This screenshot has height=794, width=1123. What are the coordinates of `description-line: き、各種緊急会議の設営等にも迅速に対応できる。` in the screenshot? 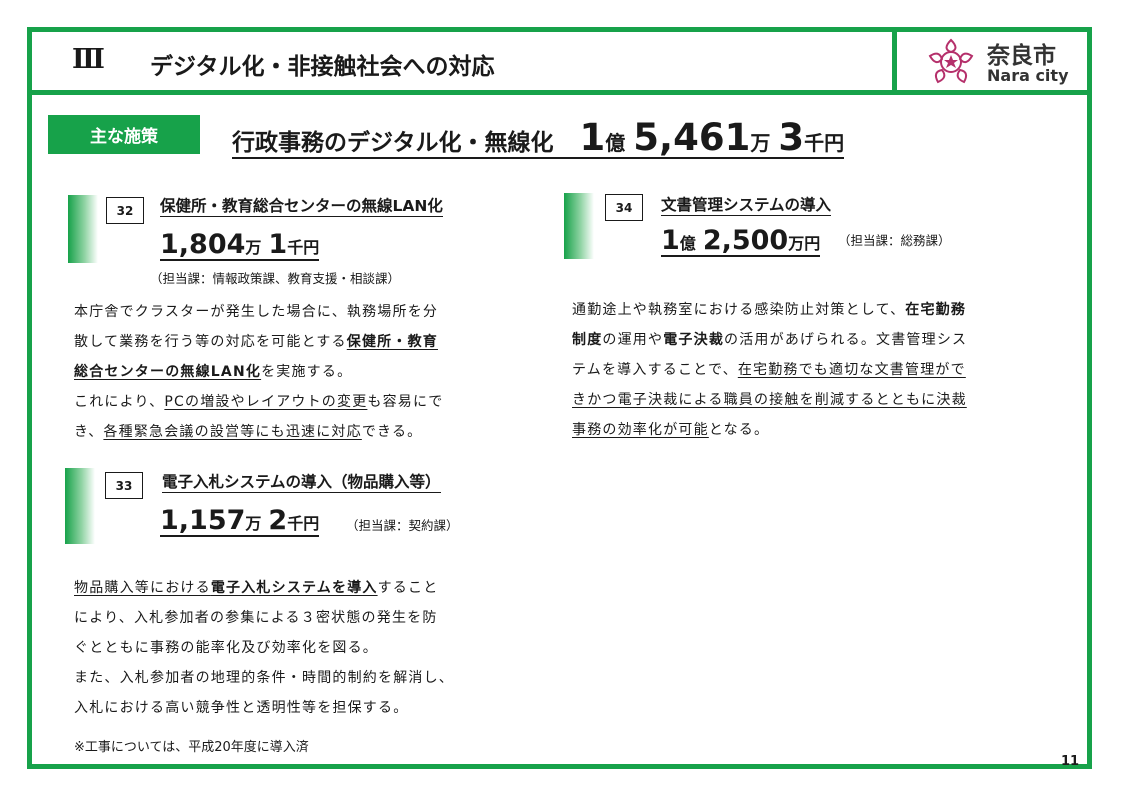 It's located at (258, 432).